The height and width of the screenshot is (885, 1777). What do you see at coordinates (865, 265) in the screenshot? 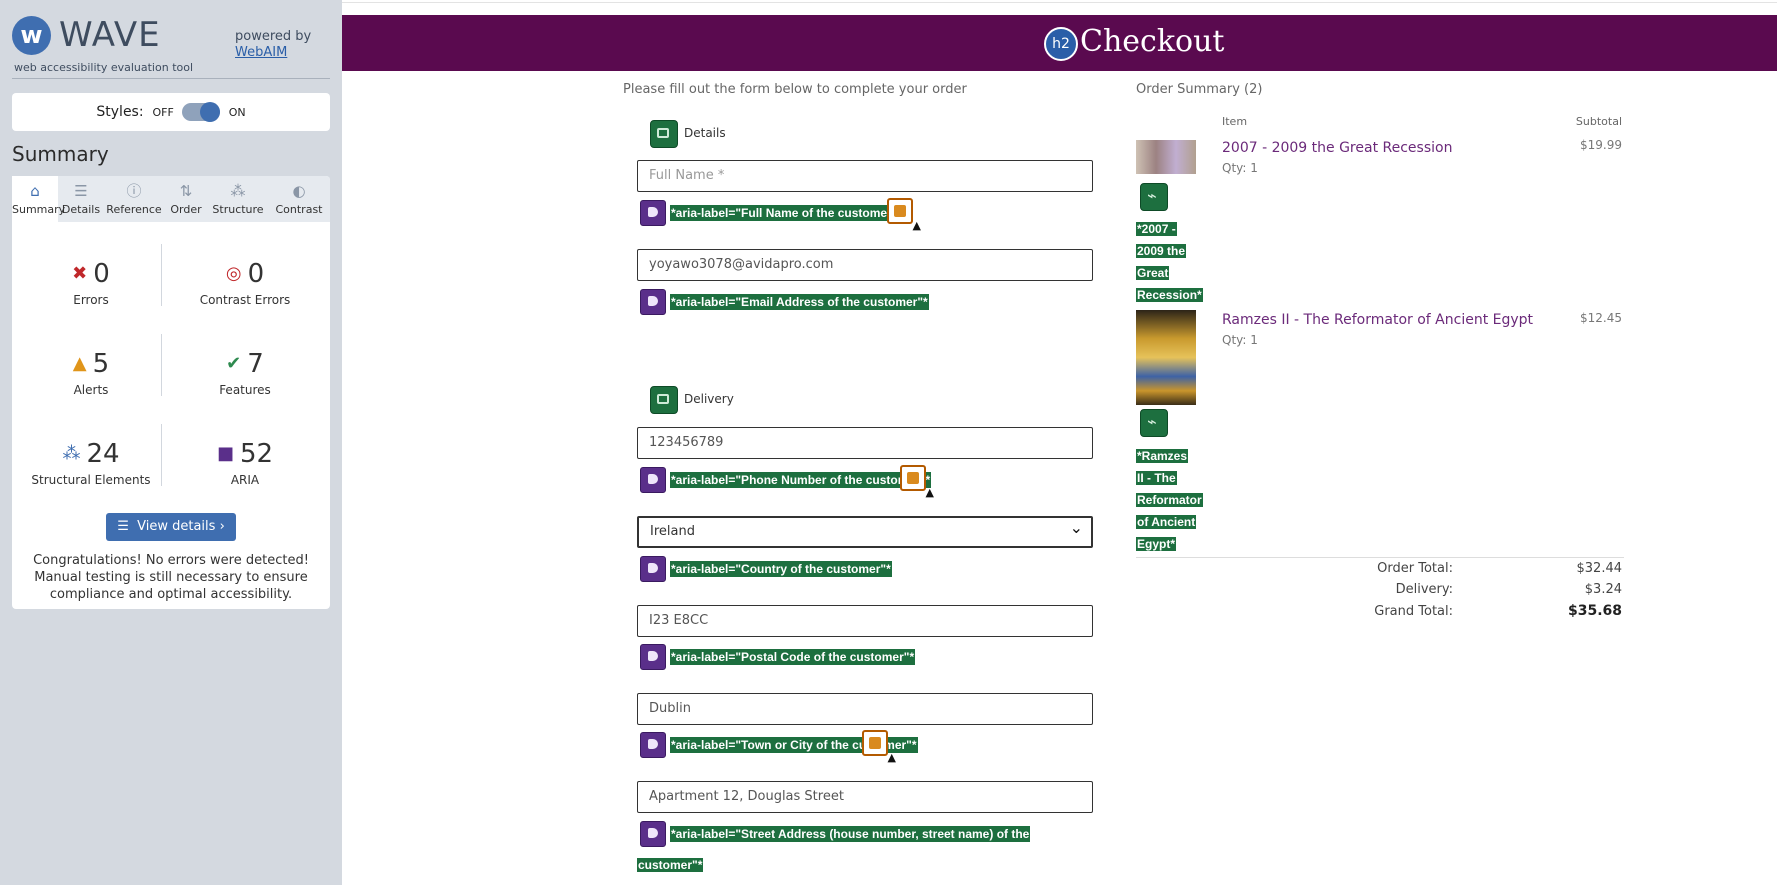
I see `email-field: yoyawo3078@avidapro.com` at bounding box center [865, 265].